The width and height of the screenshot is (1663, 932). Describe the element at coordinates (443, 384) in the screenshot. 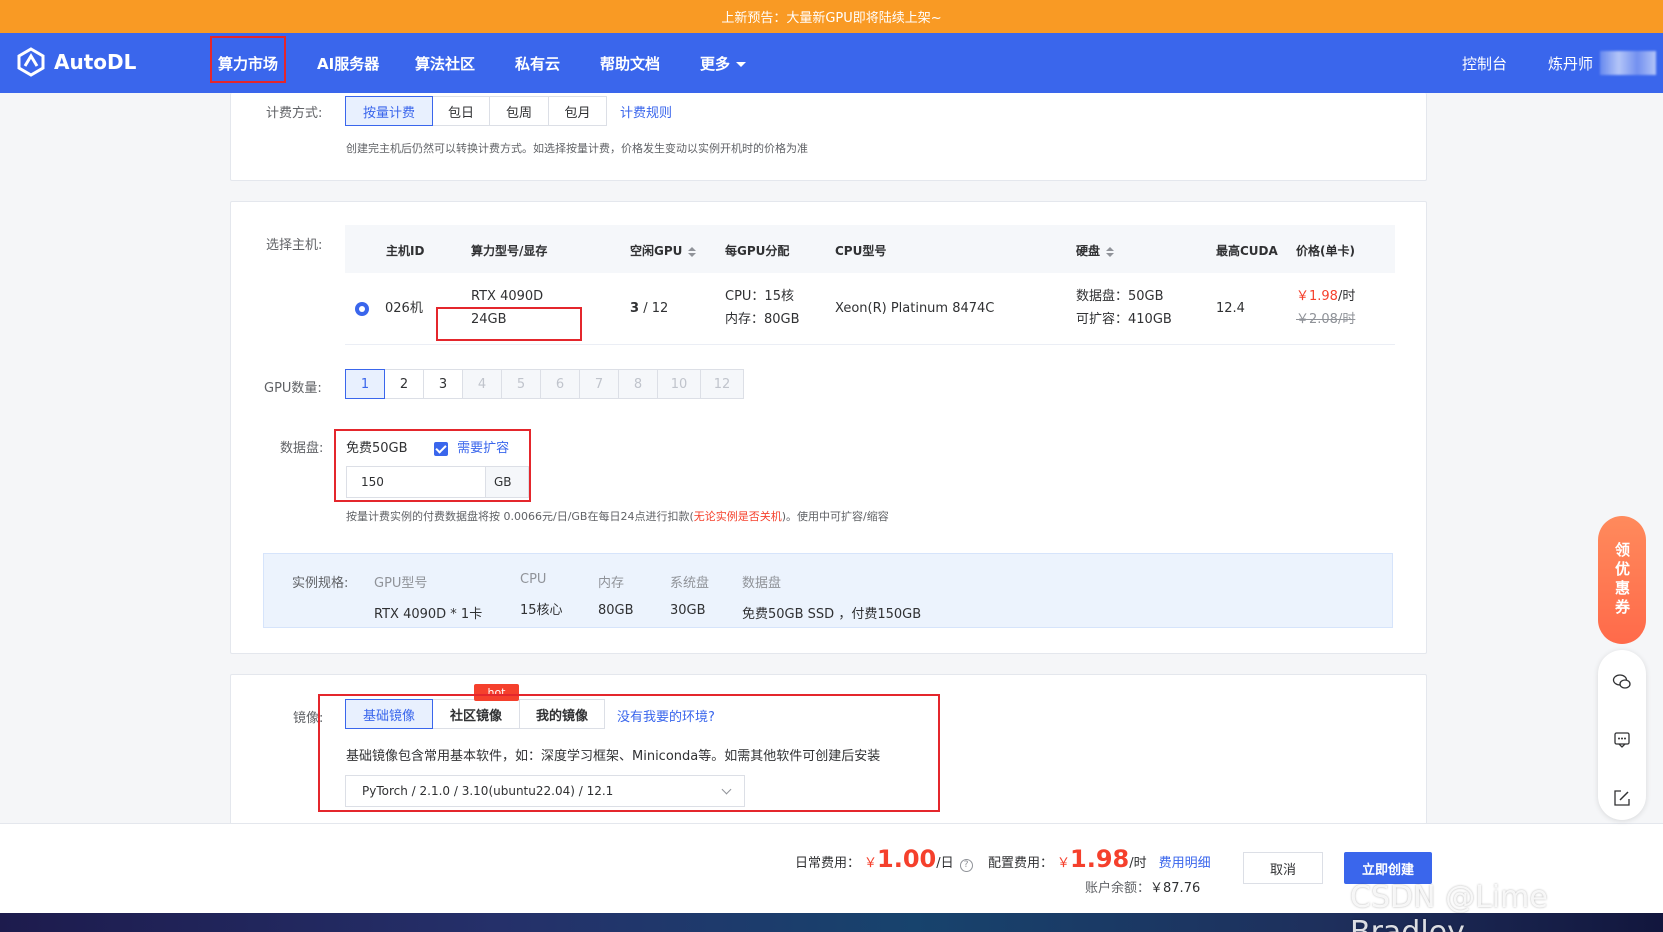

I see `gpu-count-option: 3` at that location.